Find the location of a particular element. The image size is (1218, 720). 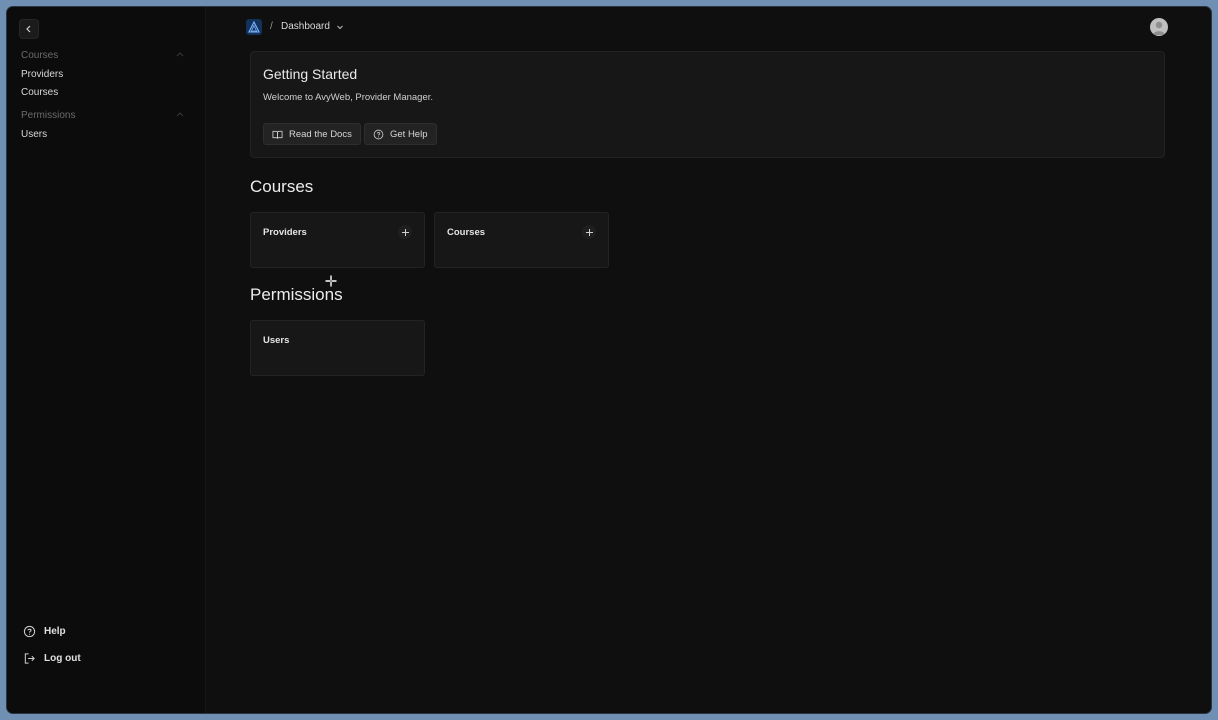

logout-icon is located at coordinates (29, 658).